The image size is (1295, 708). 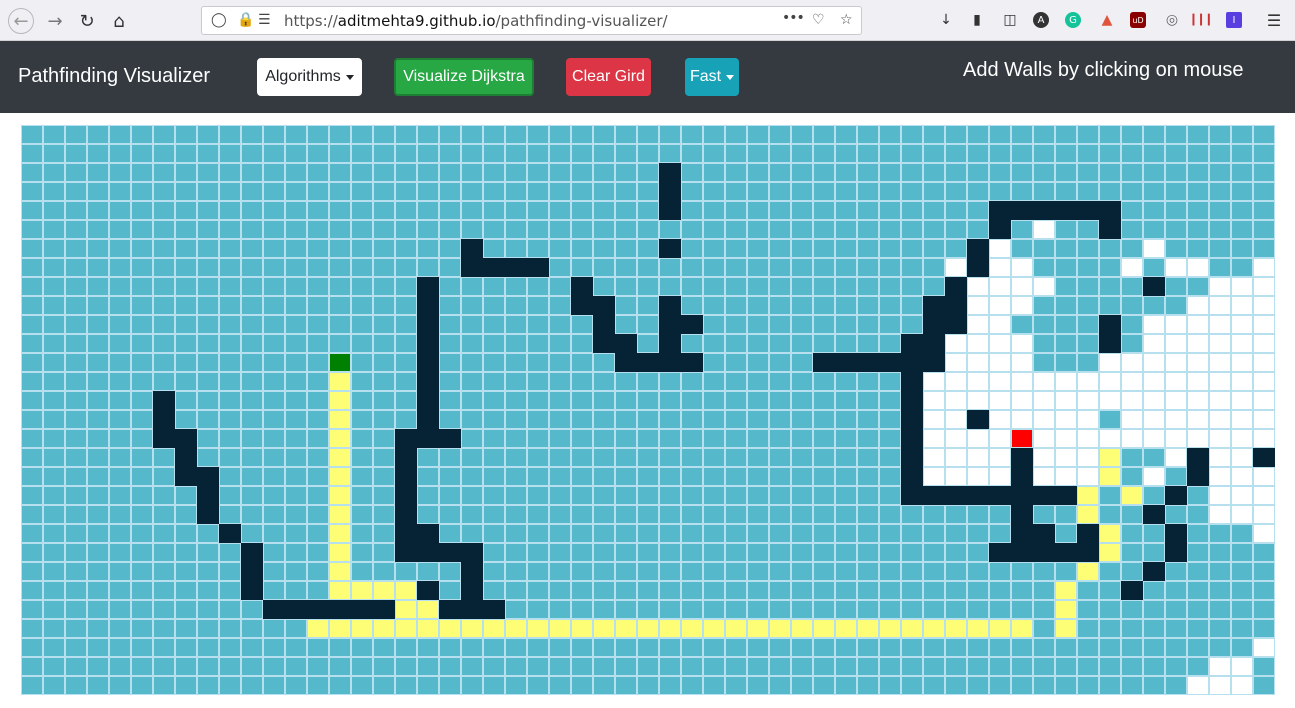 I want to click on path-cell, so click(x=758, y=628).